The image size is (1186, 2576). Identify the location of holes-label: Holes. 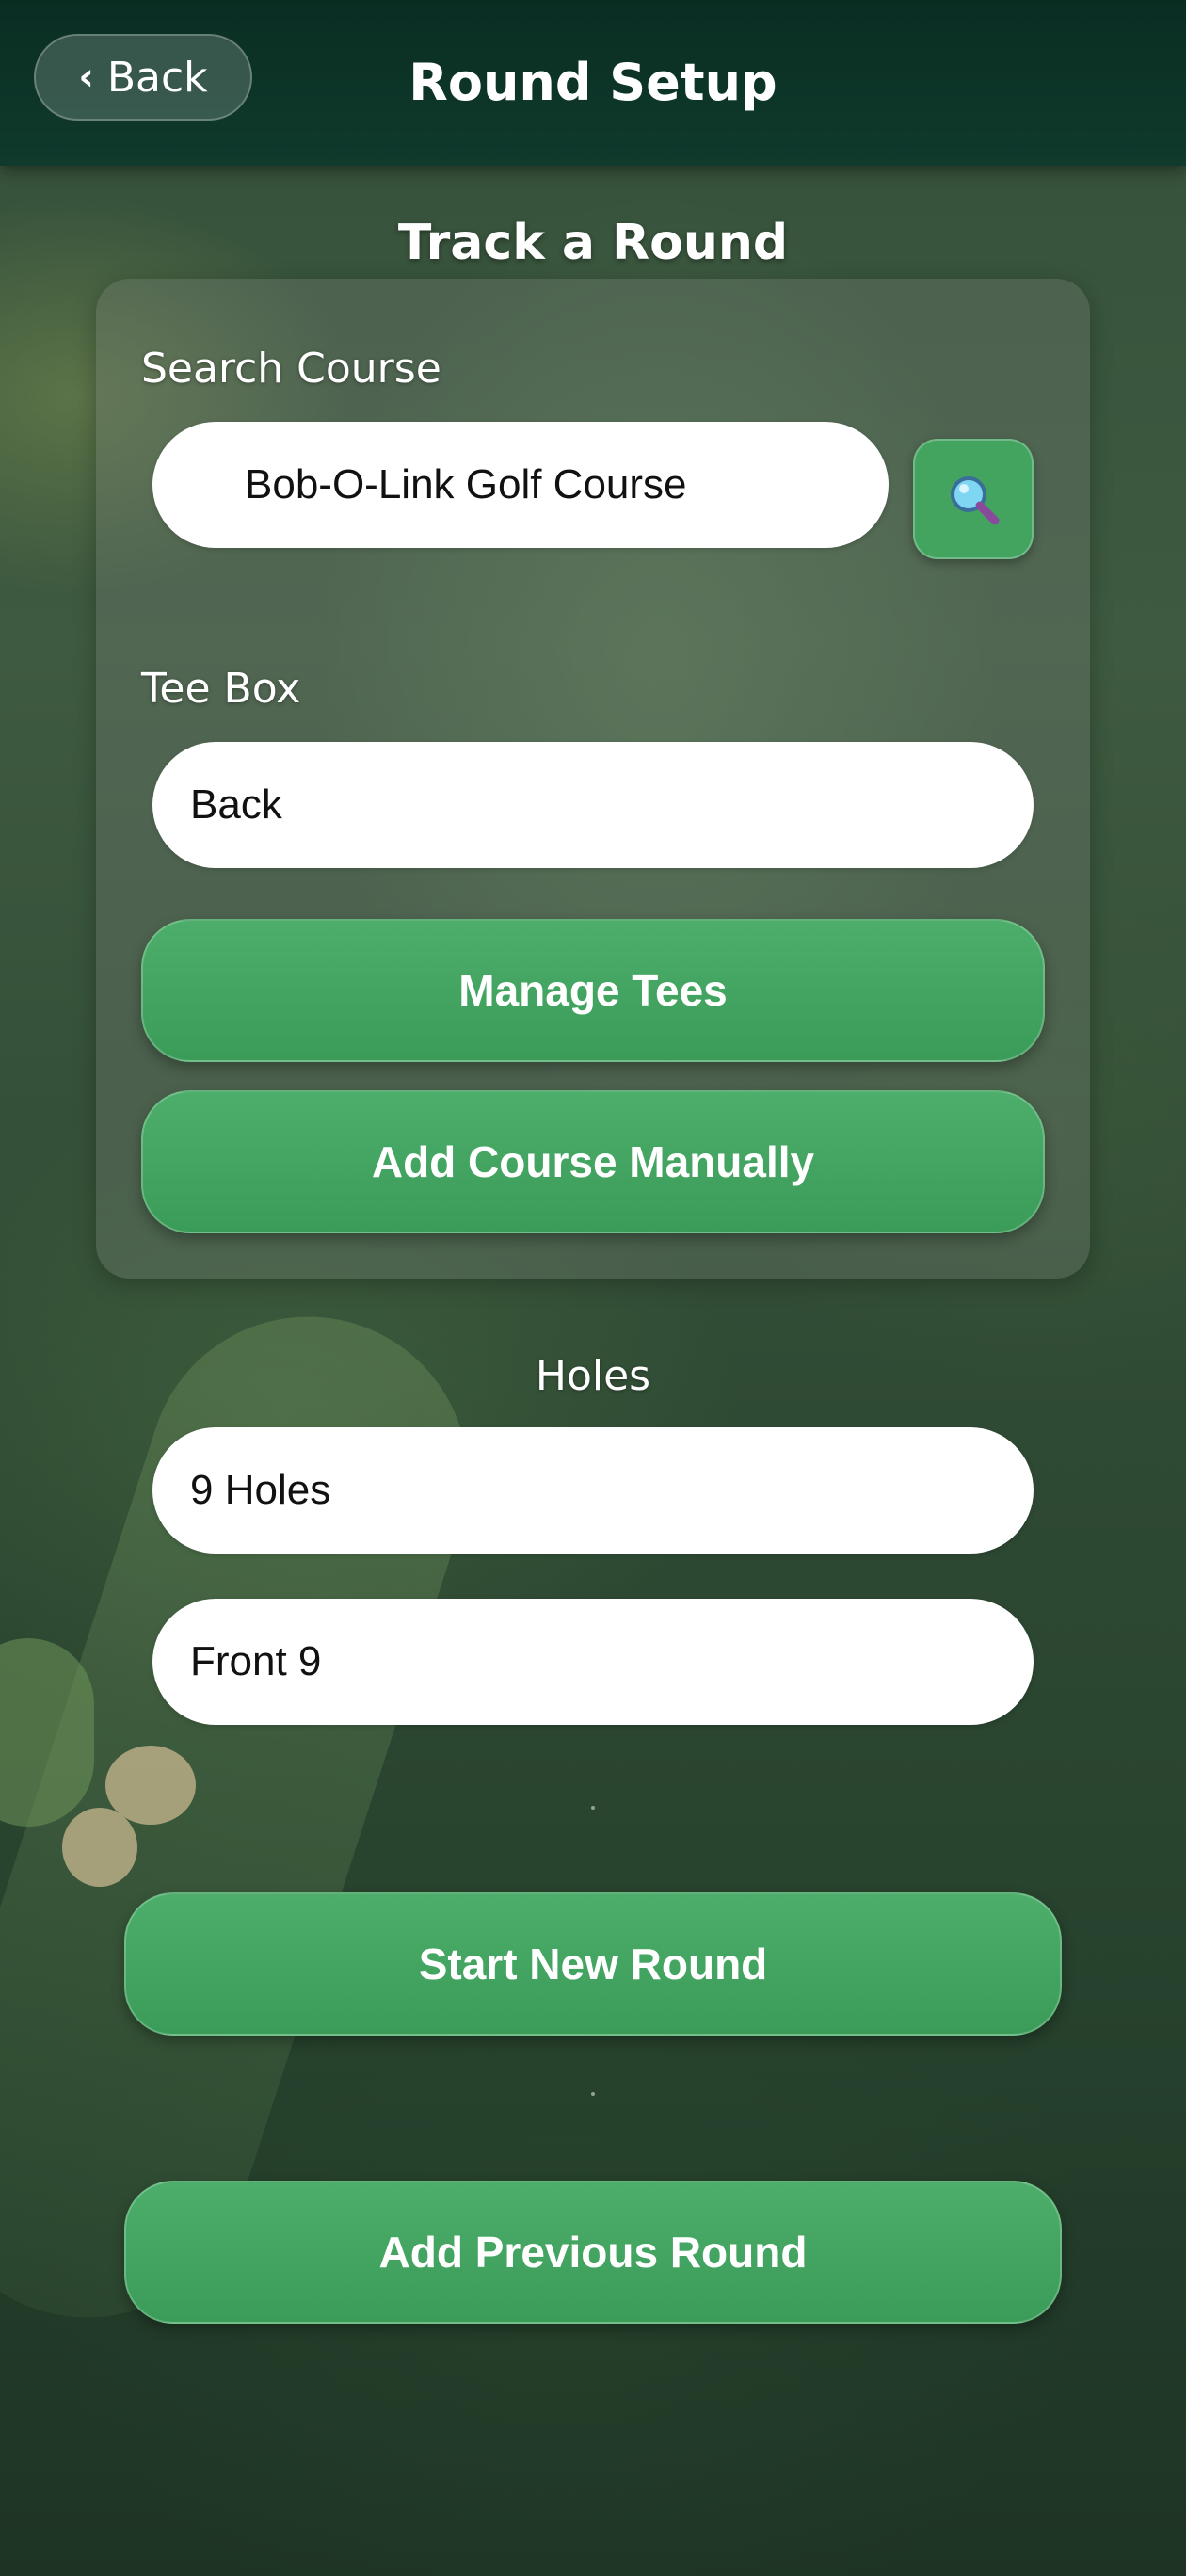
(593, 1376).